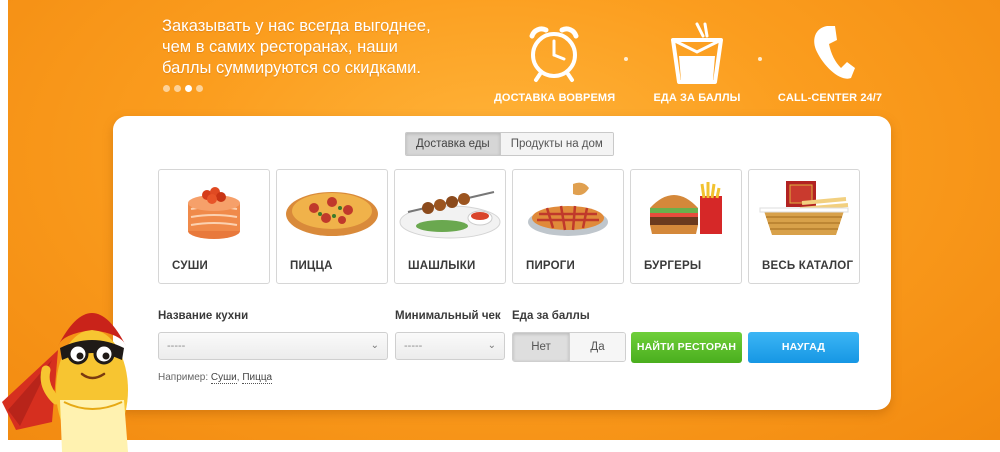 This screenshot has height=452, width=1000. Describe the element at coordinates (296, 26) in the screenshot. I see `promo-line-1: Заказывать у нас всегда выгоднее,` at that location.